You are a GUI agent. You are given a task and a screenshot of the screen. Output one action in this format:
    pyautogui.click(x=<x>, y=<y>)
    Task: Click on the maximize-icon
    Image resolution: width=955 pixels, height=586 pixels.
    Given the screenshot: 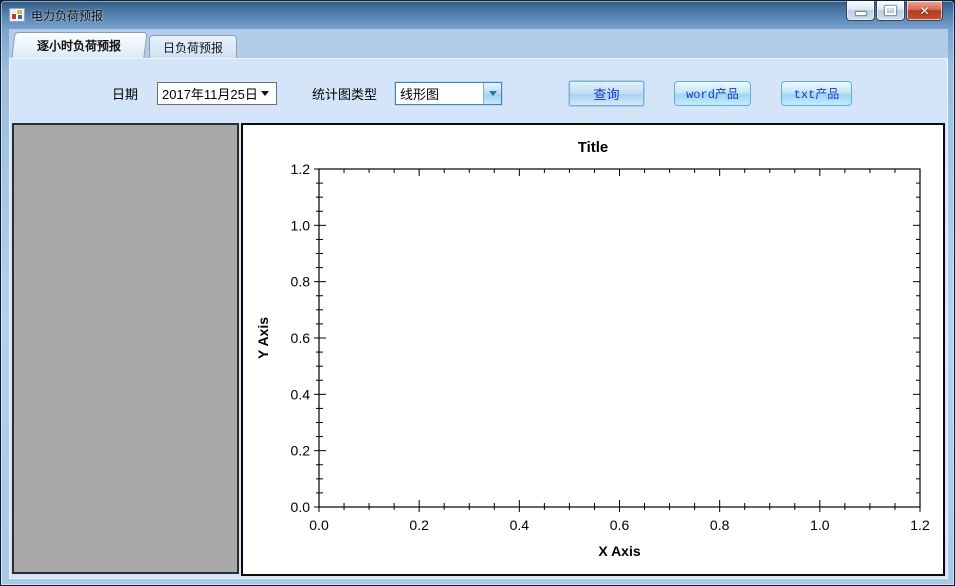 What is the action you would take?
    pyautogui.click(x=890, y=10)
    